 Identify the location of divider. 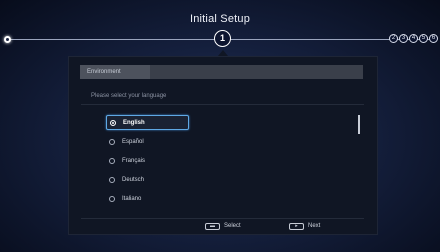
(222, 104).